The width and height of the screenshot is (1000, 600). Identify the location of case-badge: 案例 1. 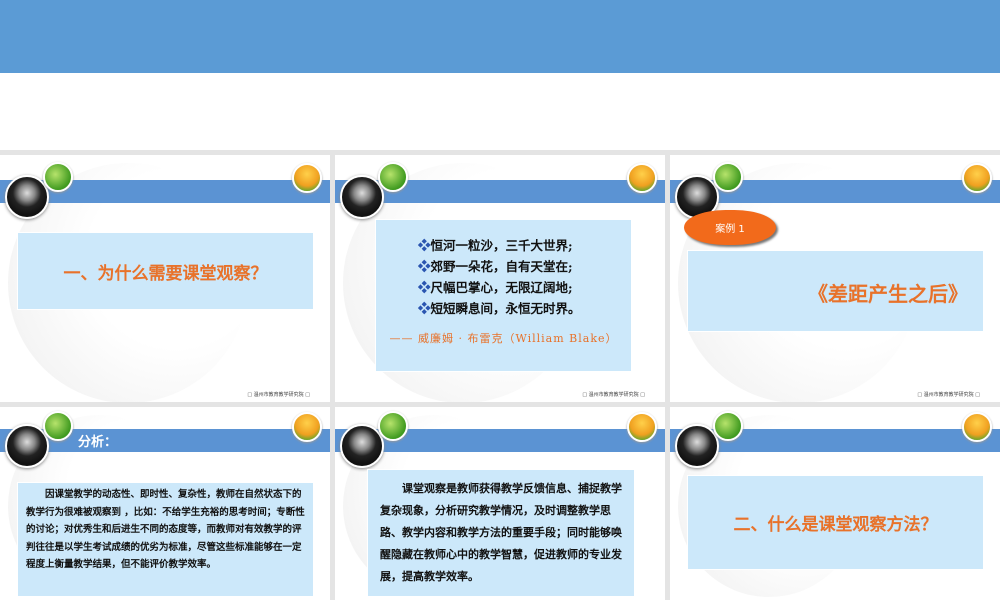
(730, 227).